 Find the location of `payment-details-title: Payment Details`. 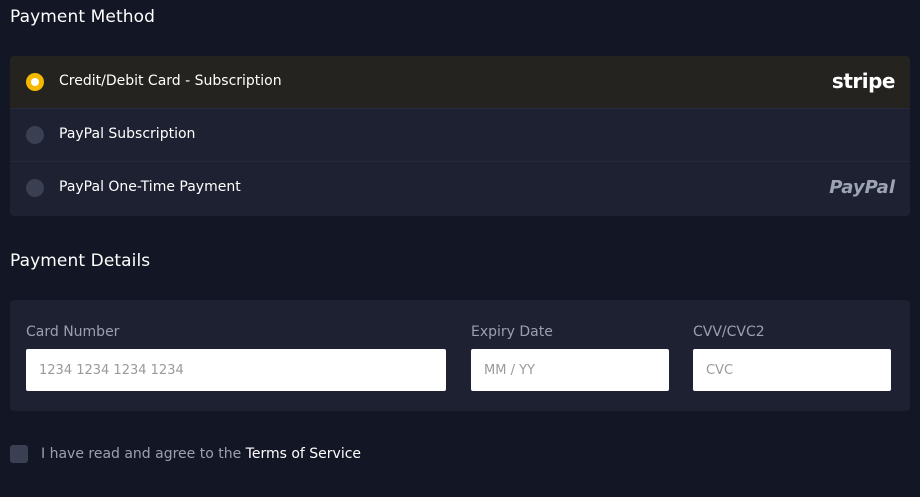

payment-details-title: Payment Details is located at coordinates (80, 261).